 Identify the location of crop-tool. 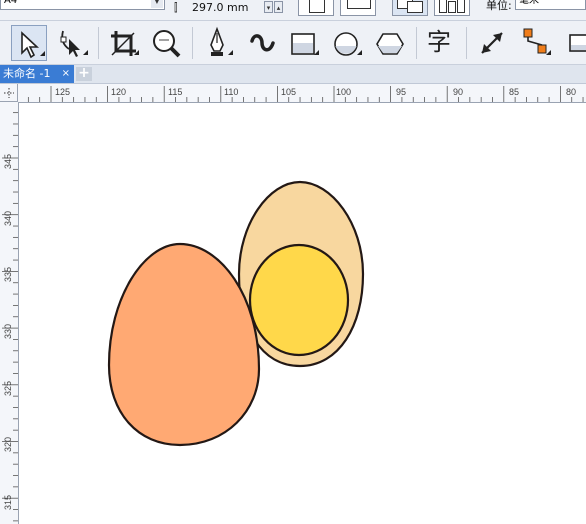
(124, 43).